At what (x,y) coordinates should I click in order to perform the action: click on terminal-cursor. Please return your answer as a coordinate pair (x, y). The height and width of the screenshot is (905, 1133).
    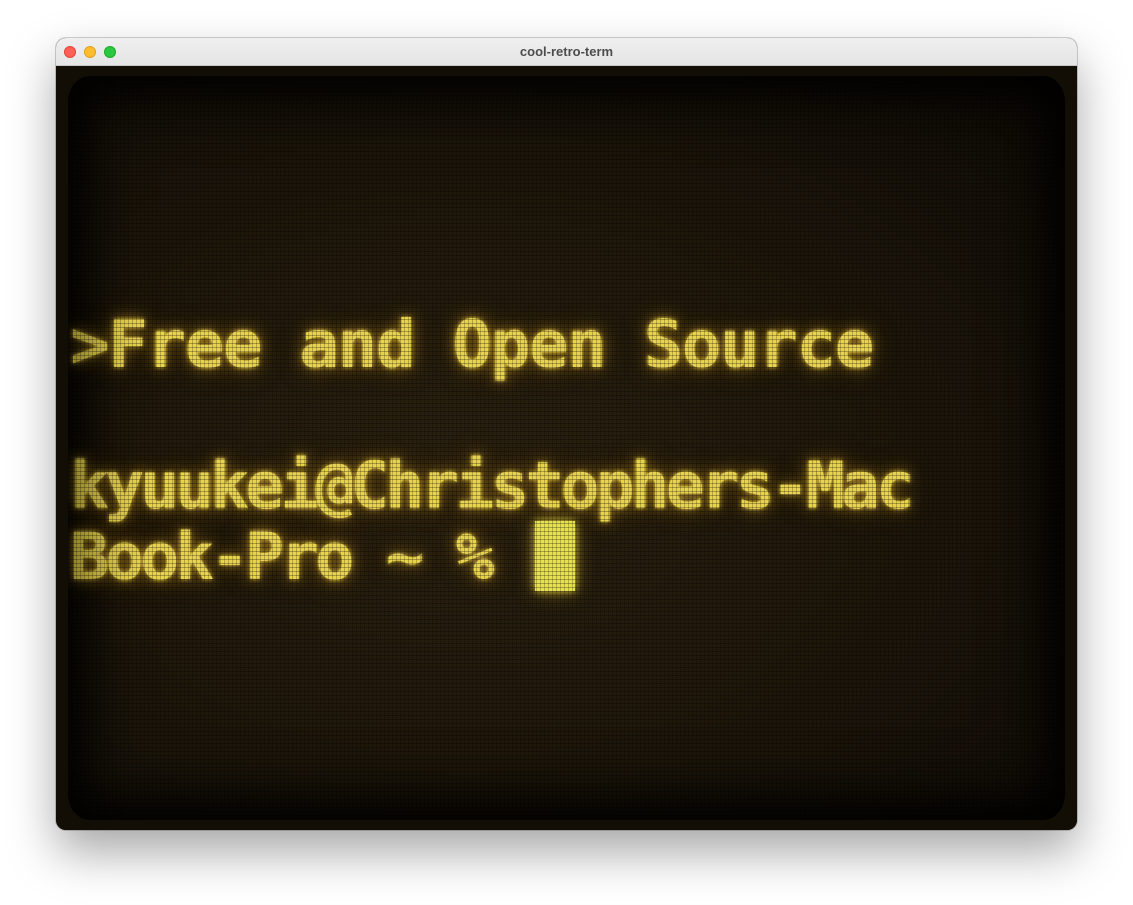
    Looking at the image, I should click on (555, 556).